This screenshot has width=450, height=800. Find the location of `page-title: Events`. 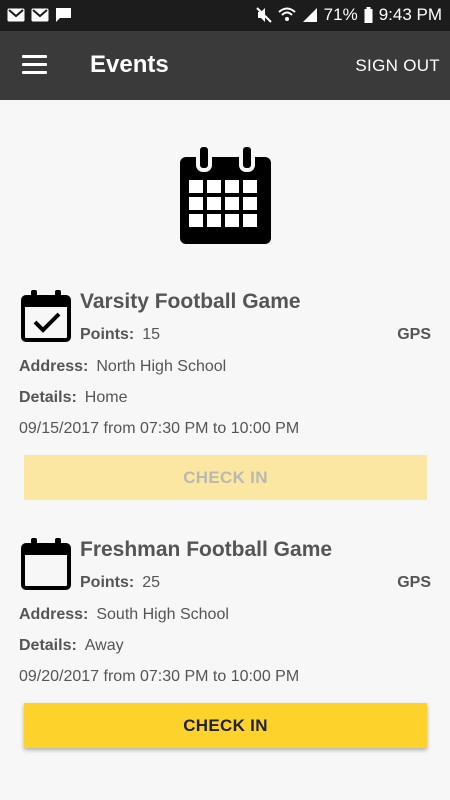

page-title: Events is located at coordinates (129, 64).